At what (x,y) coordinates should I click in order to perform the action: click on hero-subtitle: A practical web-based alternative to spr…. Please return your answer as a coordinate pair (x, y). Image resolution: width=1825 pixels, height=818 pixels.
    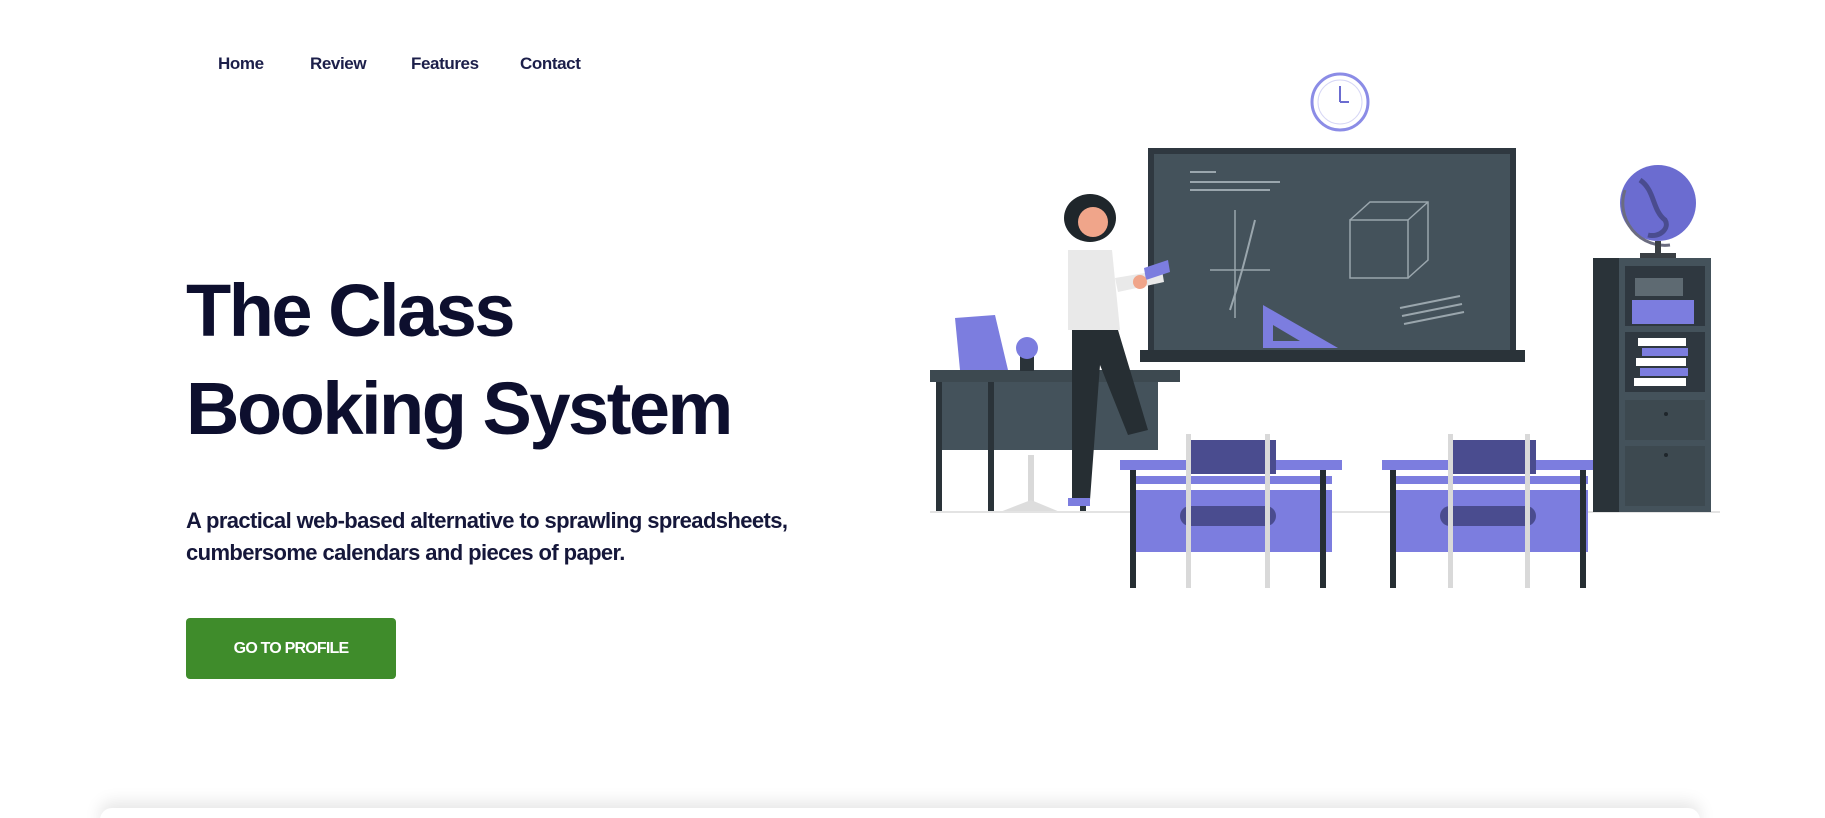
    Looking at the image, I should click on (487, 536).